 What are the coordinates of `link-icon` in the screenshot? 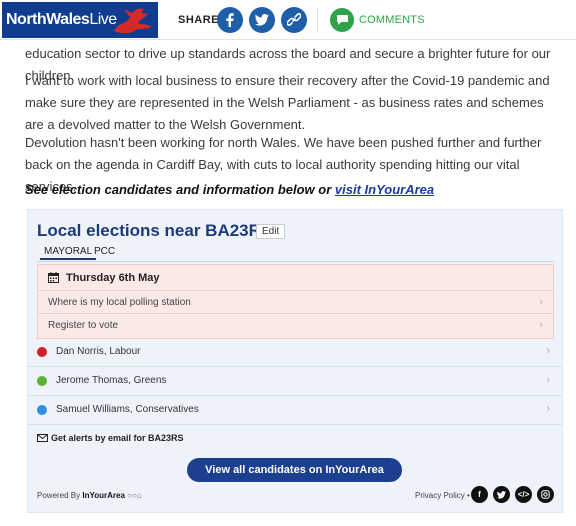 It's located at (294, 19).